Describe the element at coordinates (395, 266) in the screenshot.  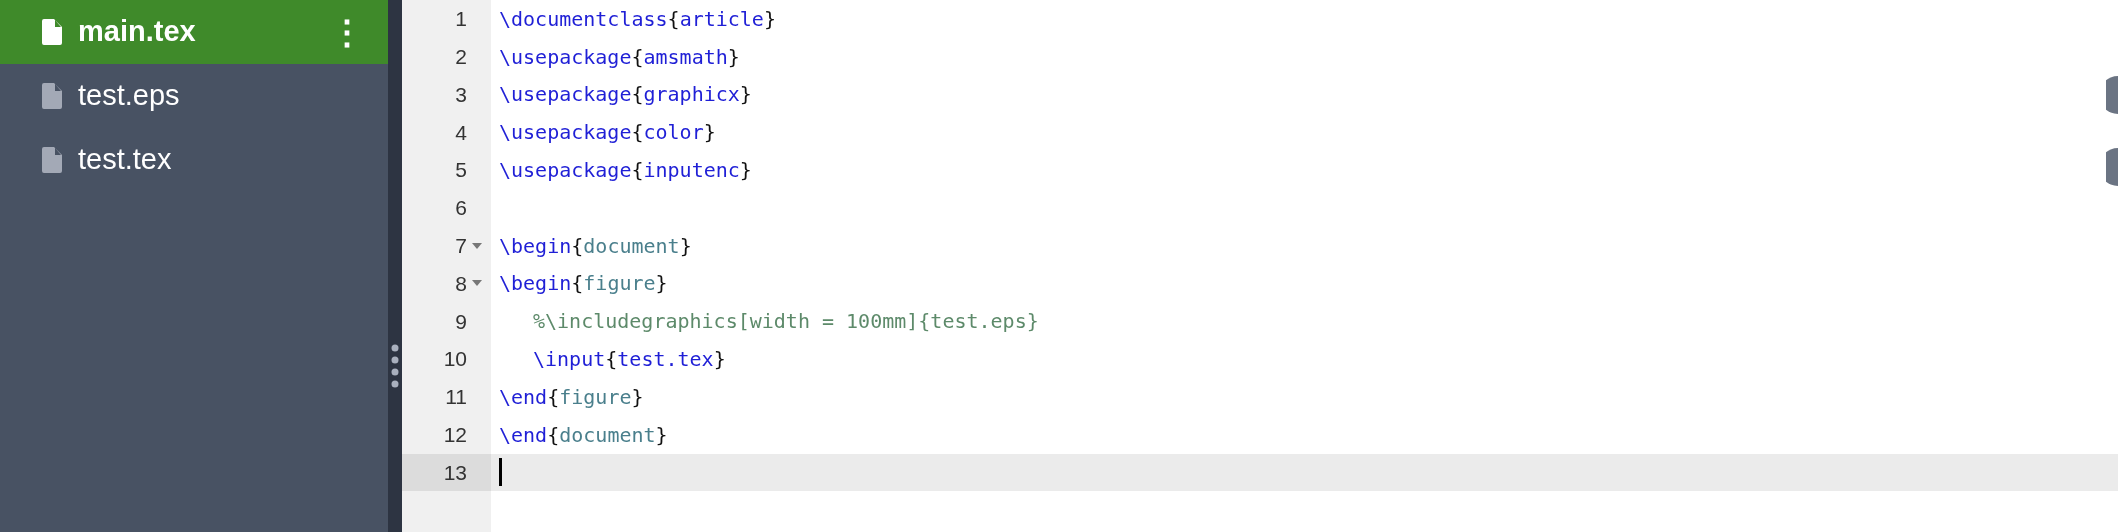
I see `resize-handle` at that location.